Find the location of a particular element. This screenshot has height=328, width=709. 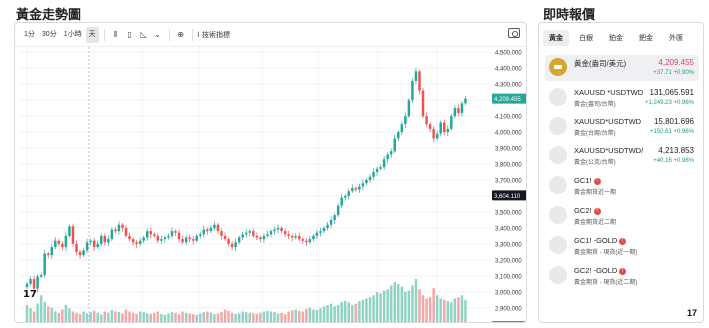

y-tick-label: 3,200.000 is located at coordinates (508, 261).